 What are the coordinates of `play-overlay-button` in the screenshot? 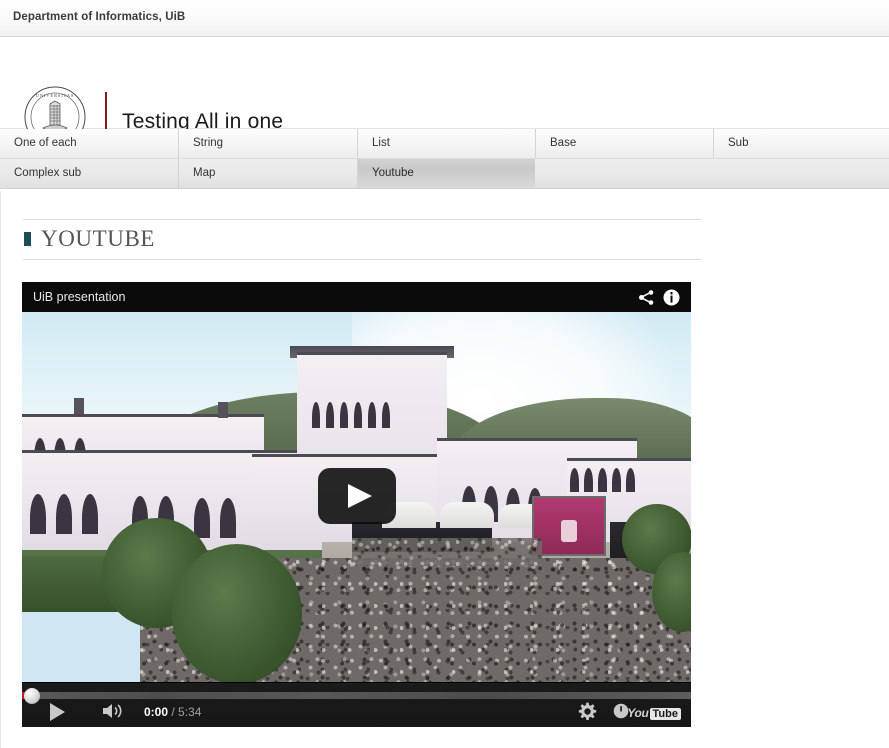 It's located at (356, 496).